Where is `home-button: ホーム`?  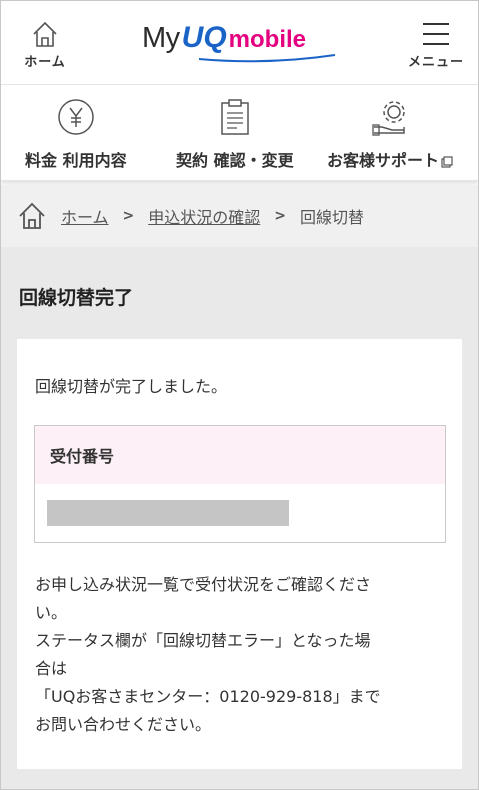 home-button: ホーム is located at coordinates (45, 45).